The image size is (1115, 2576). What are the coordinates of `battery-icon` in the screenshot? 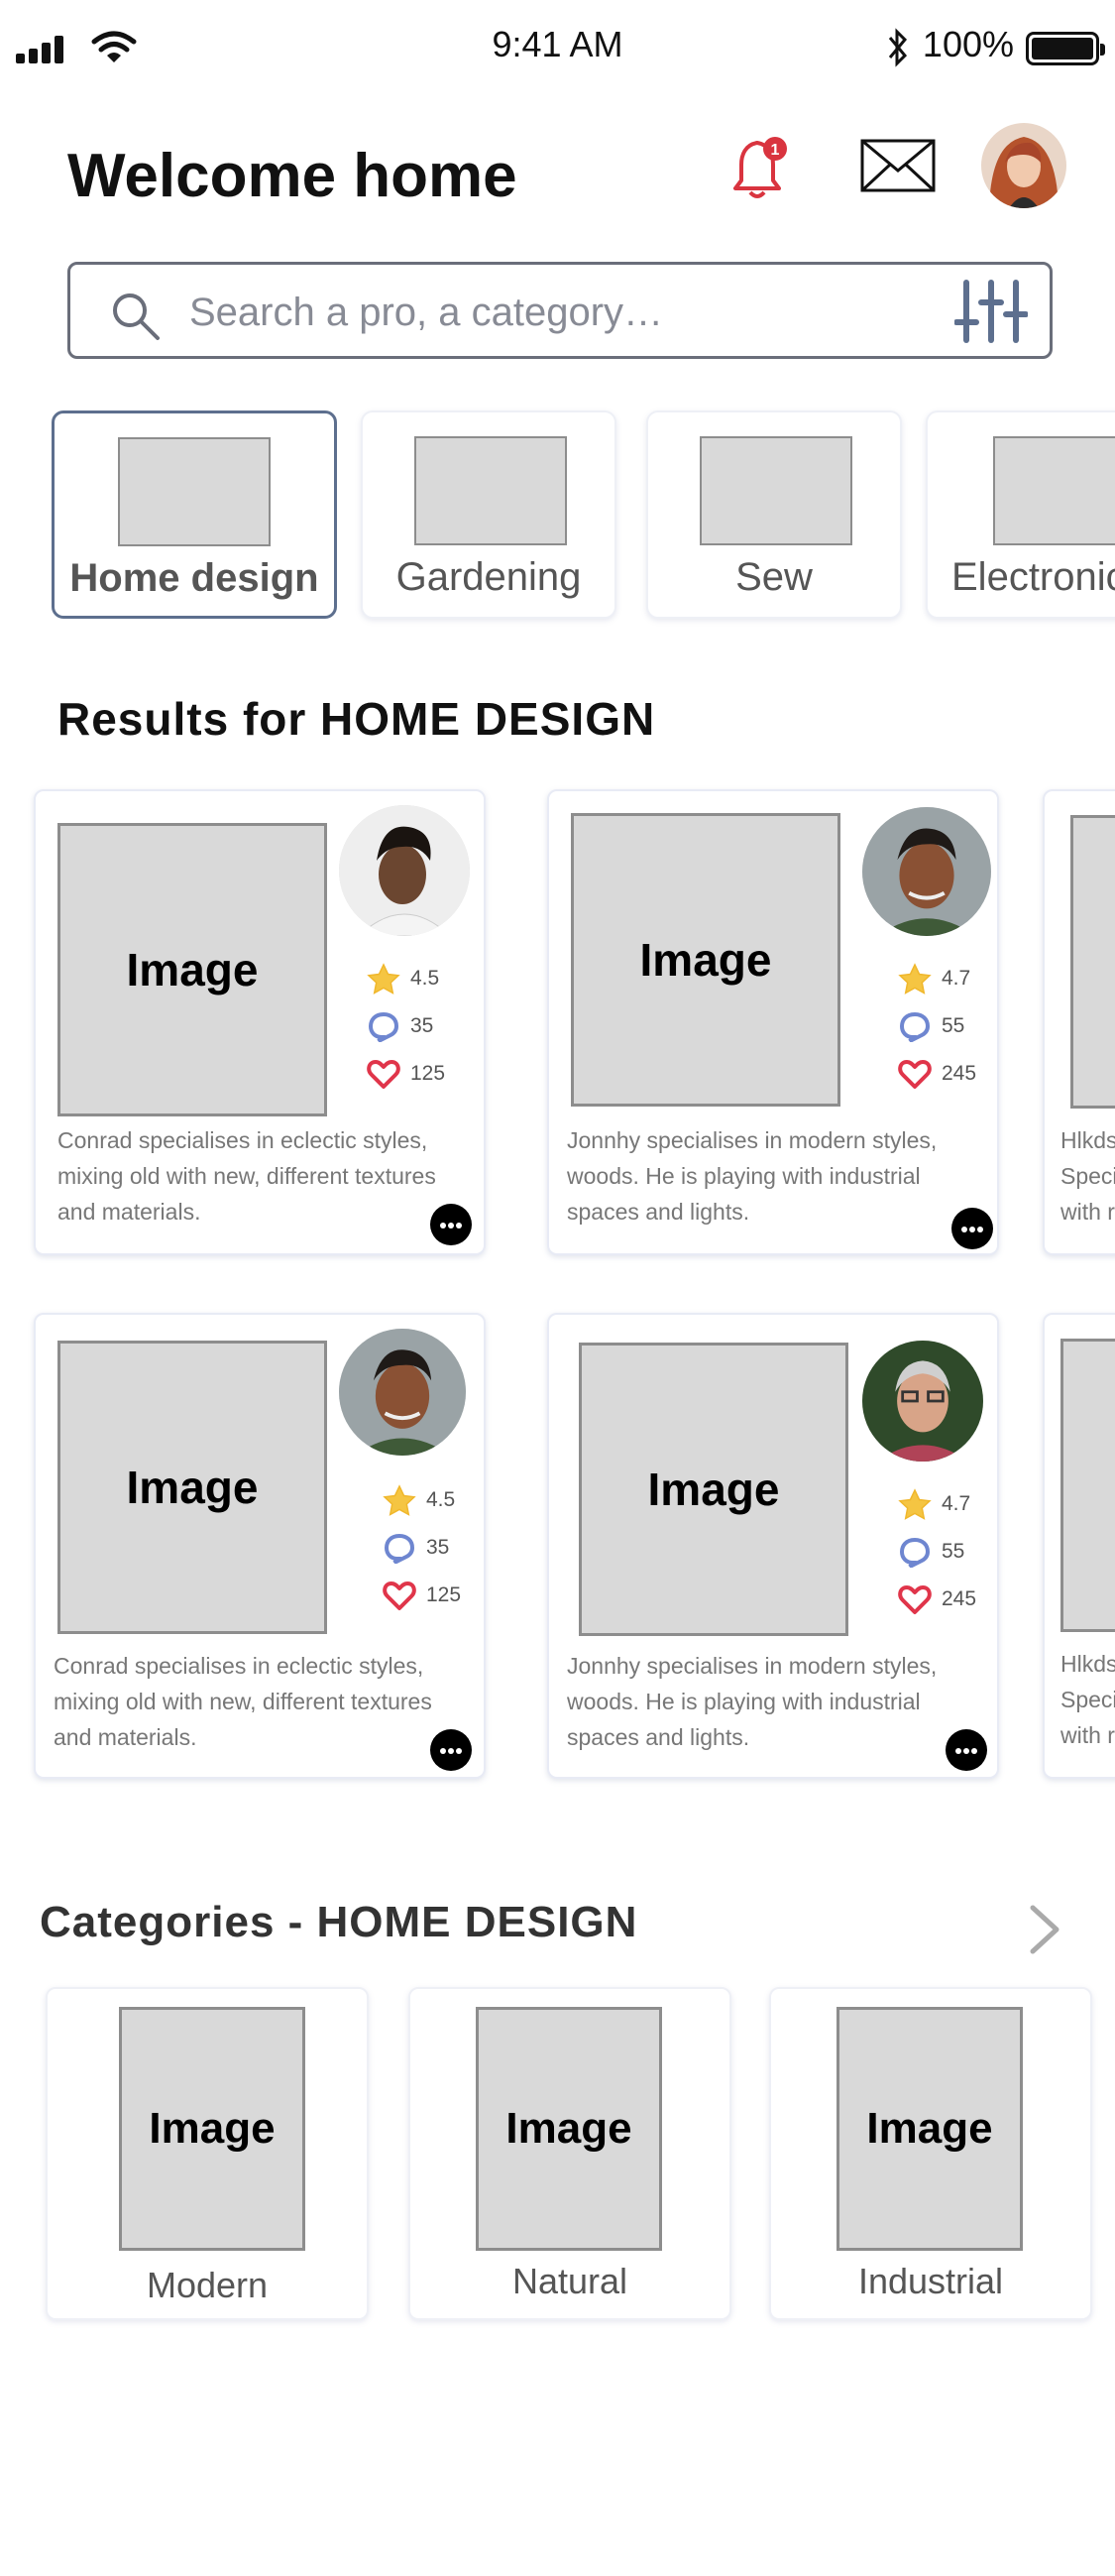 It's located at (1065, 48).